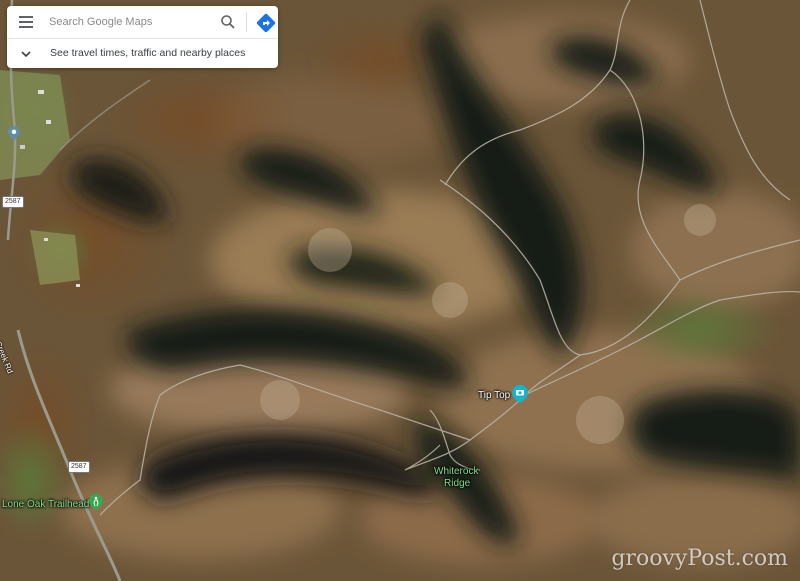  What do you see at coordinates (457, 483) in the screenshot?
I see `place-label-ridge: Ridge` at bounding box center [457, 483].